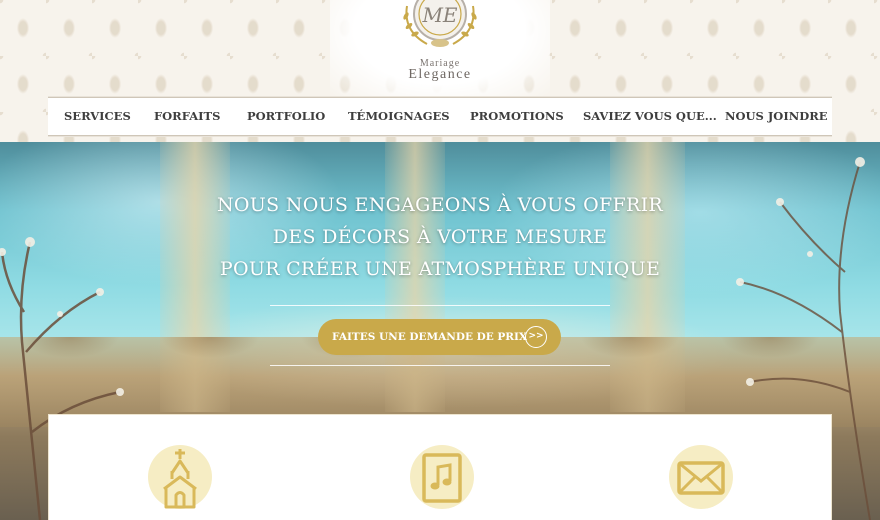  I want to click on nav-item-promotions: PROMOTIONS, so click(517, 116).